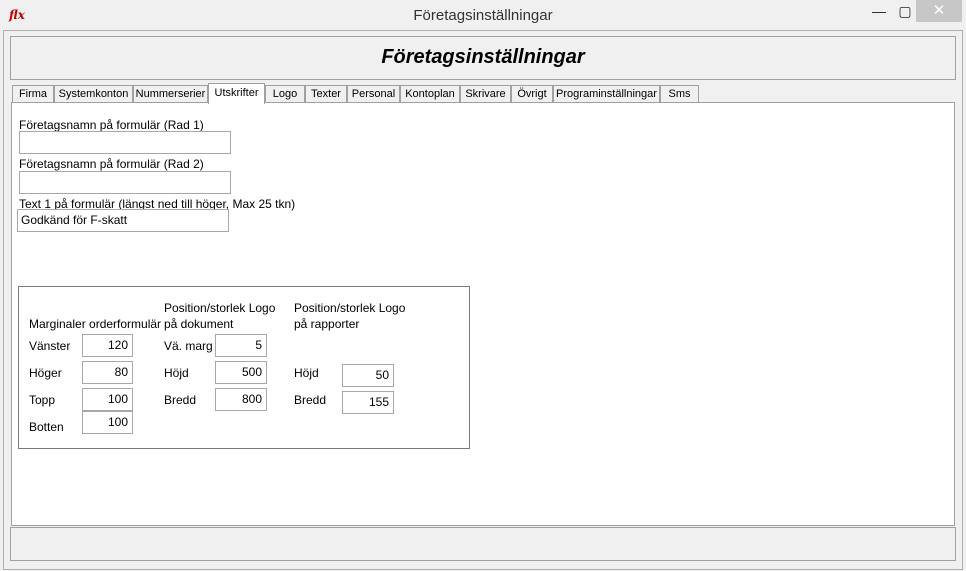 The width and height of the screenshot is (966, 571). Describe the element at coordinates (220, 308) in the screenshot. I see `logo-document-heading: Position/storlek Logo` at that location.